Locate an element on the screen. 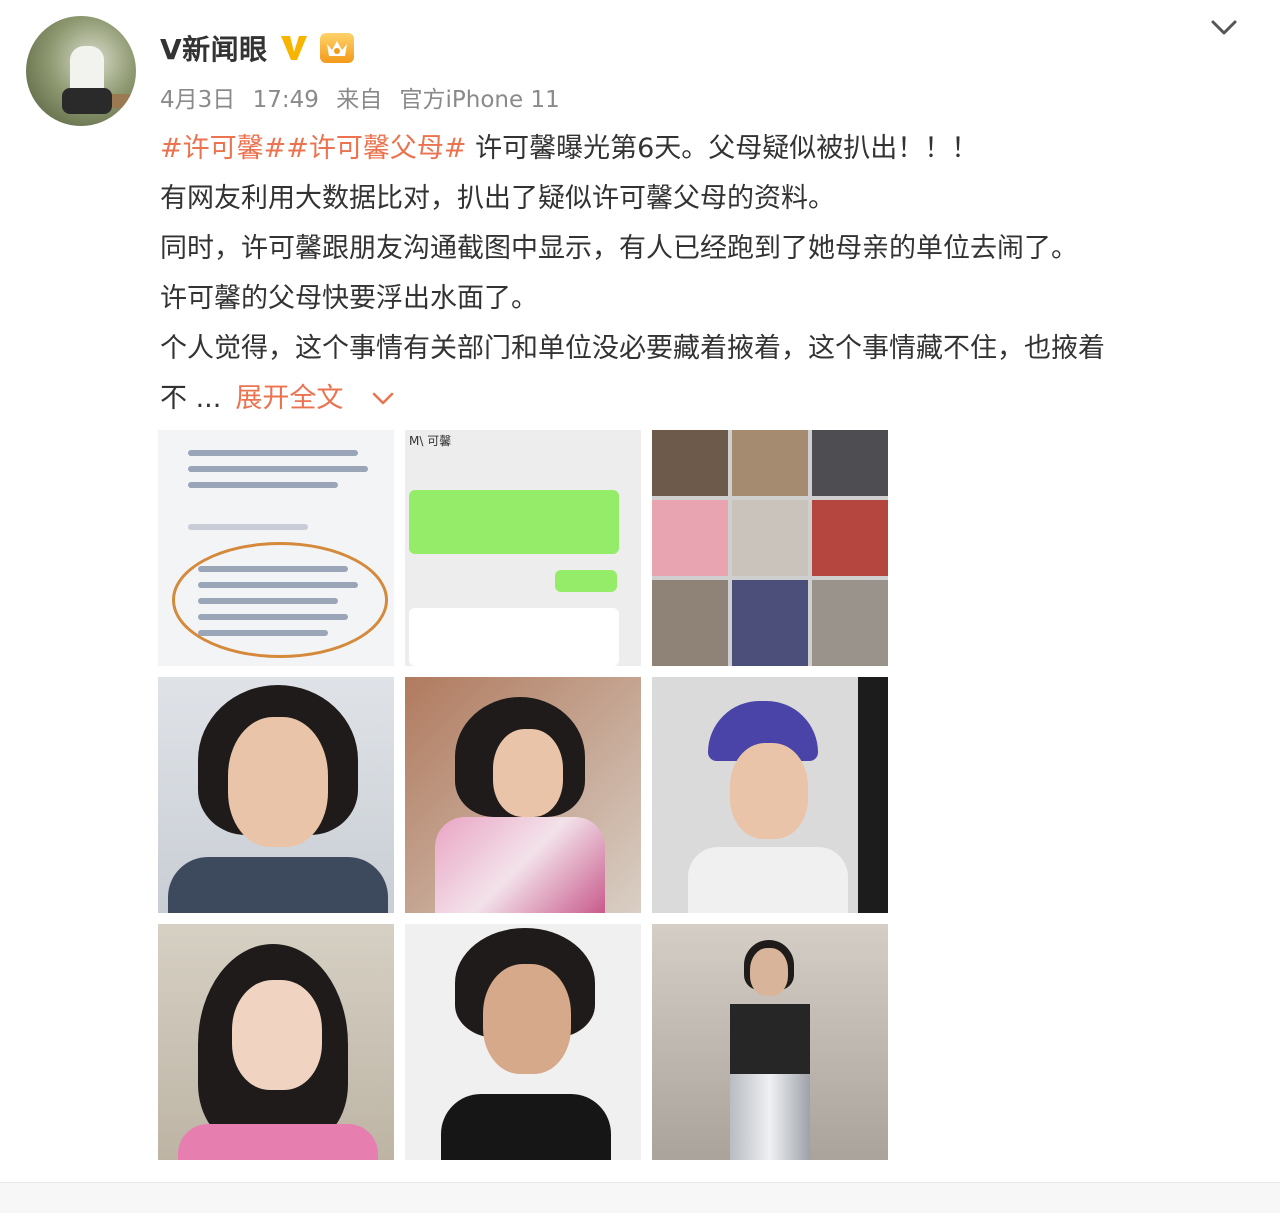 This screenshot has width=1280, height=1213. post-source: 官方iPhone 11 is located at coordinates (479, 100).